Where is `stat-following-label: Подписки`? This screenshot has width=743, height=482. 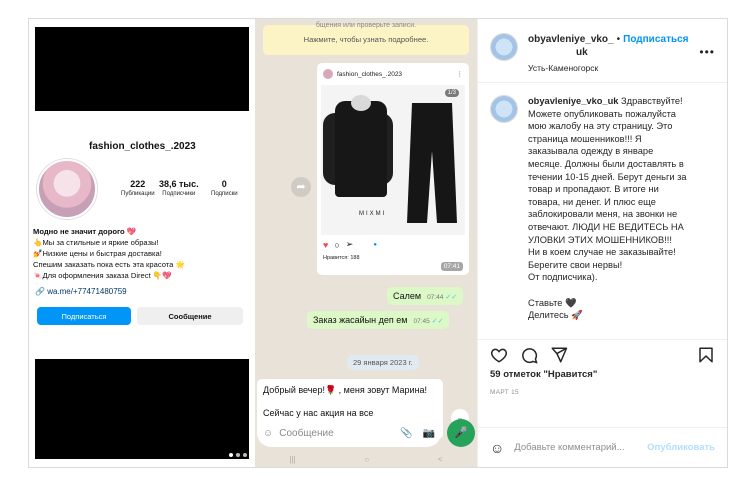 stat-following-label: Подписки is located at coordinates (224, 194).